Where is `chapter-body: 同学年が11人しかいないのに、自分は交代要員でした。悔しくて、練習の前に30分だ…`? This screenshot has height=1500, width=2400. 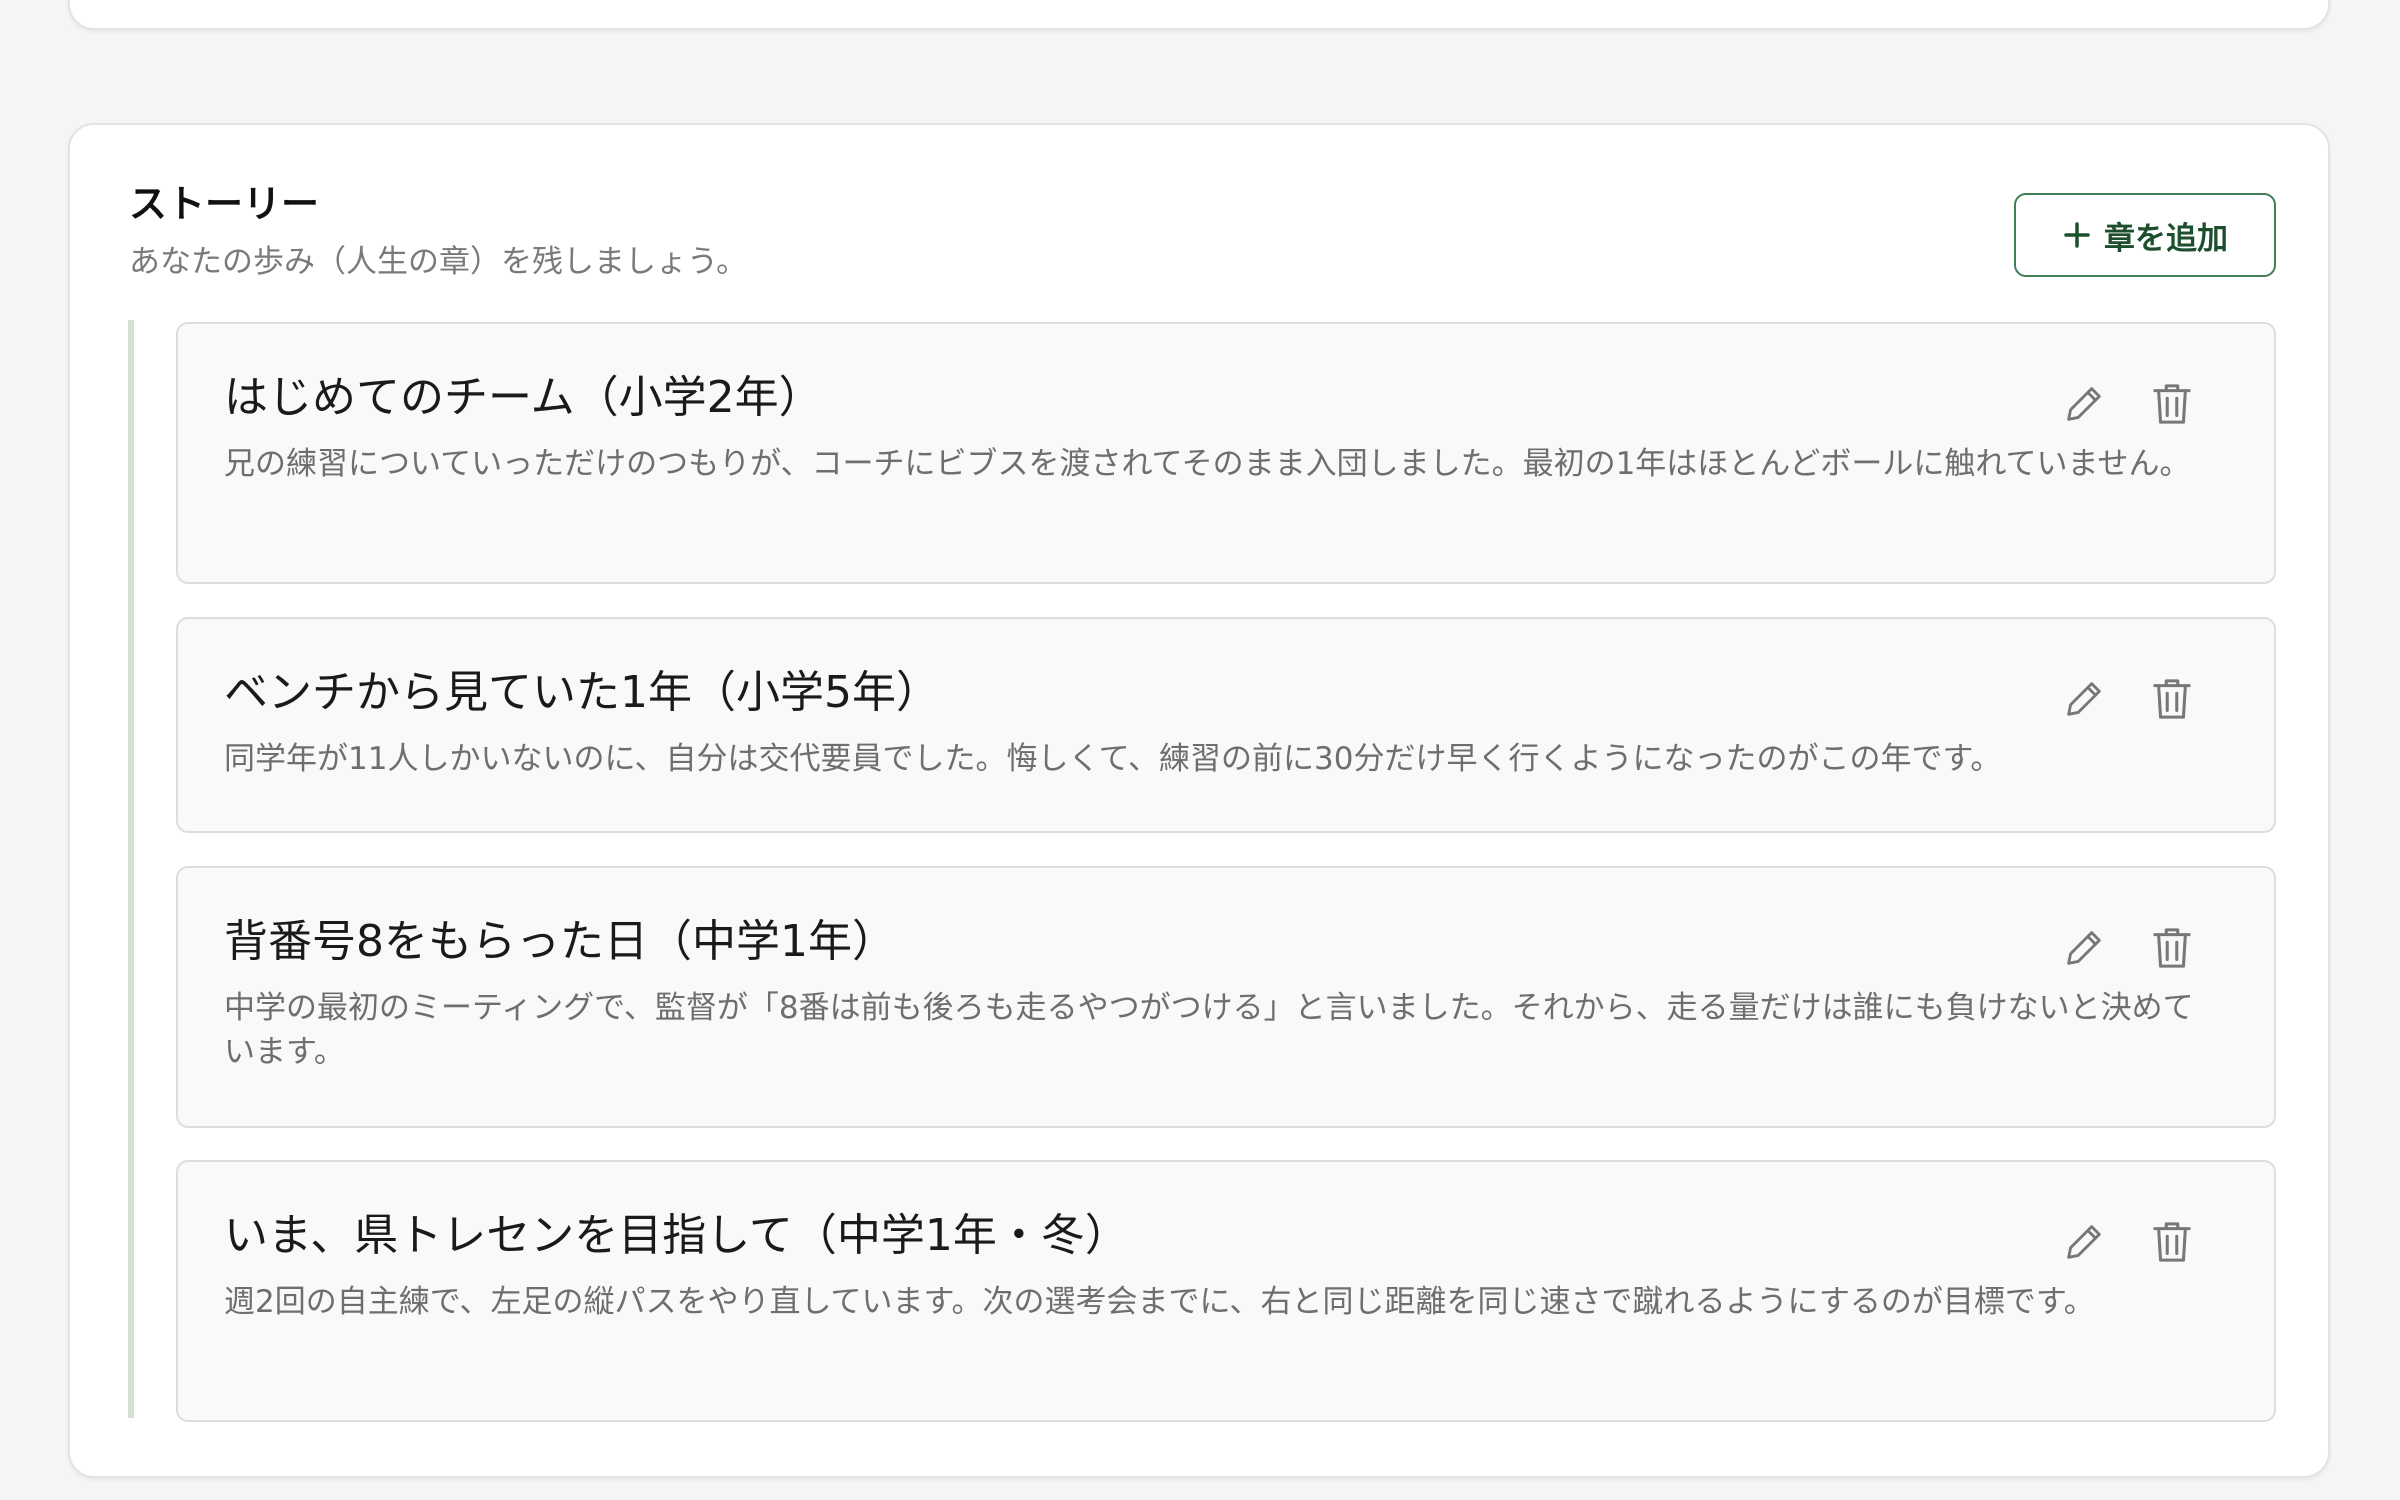
chapter-body: 同学年が11人しかいないのに、自分は交代要員でした。悔しくて、練習の前に30分だ… is located at coordinates (1113, 759).